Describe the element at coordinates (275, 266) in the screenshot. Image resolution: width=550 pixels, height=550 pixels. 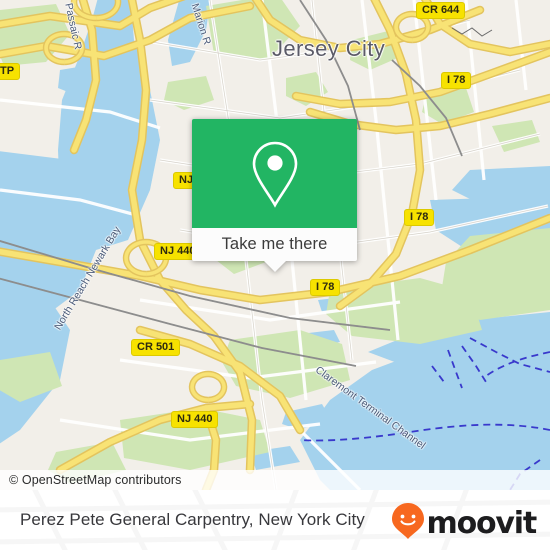
I see `popup-tail` at that location.